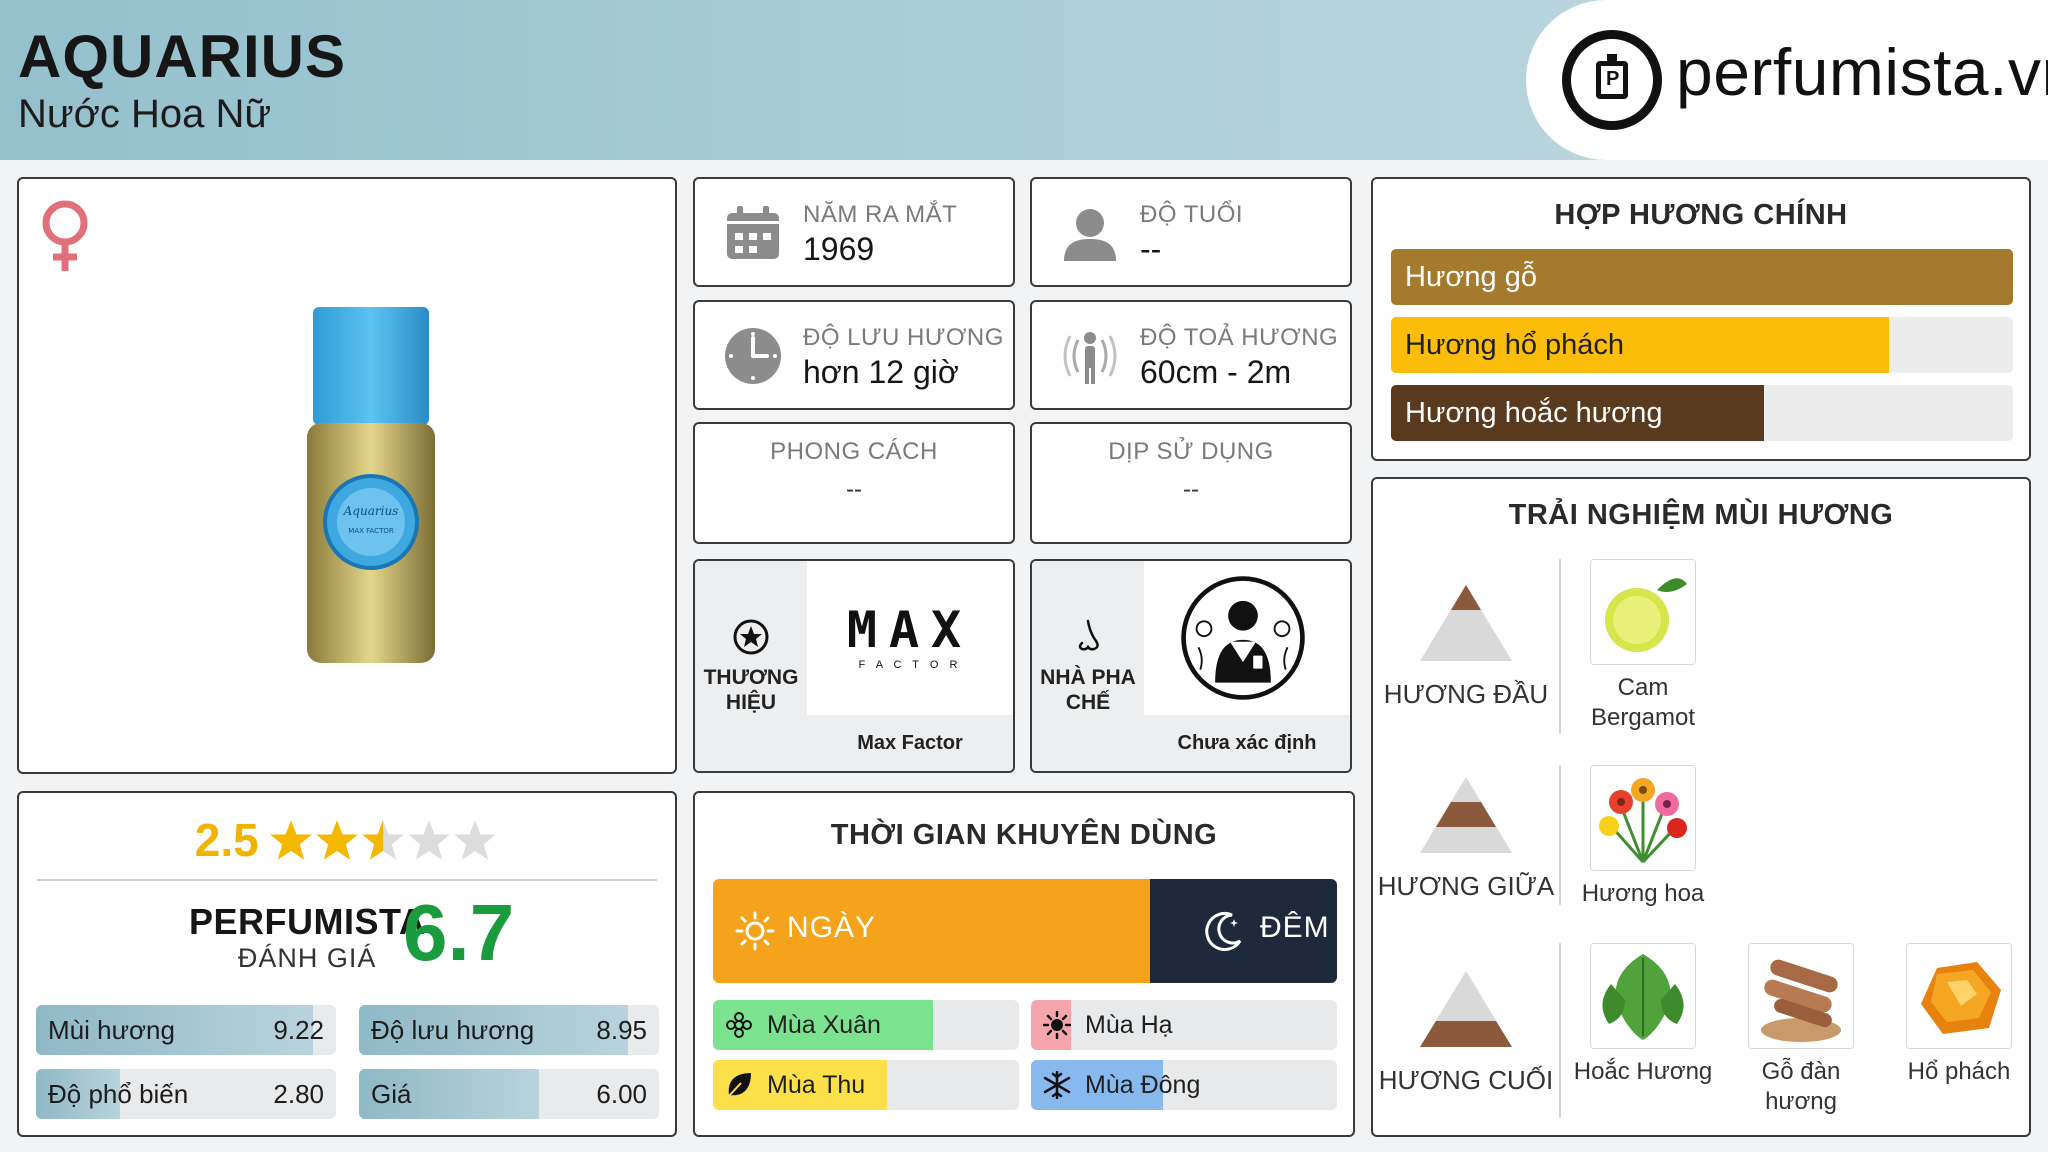 This screenshot has height=1152, width=2048. Describe the element at coordinates (739, 1085) in the screenshot. I see `leaf-icon` at that location.